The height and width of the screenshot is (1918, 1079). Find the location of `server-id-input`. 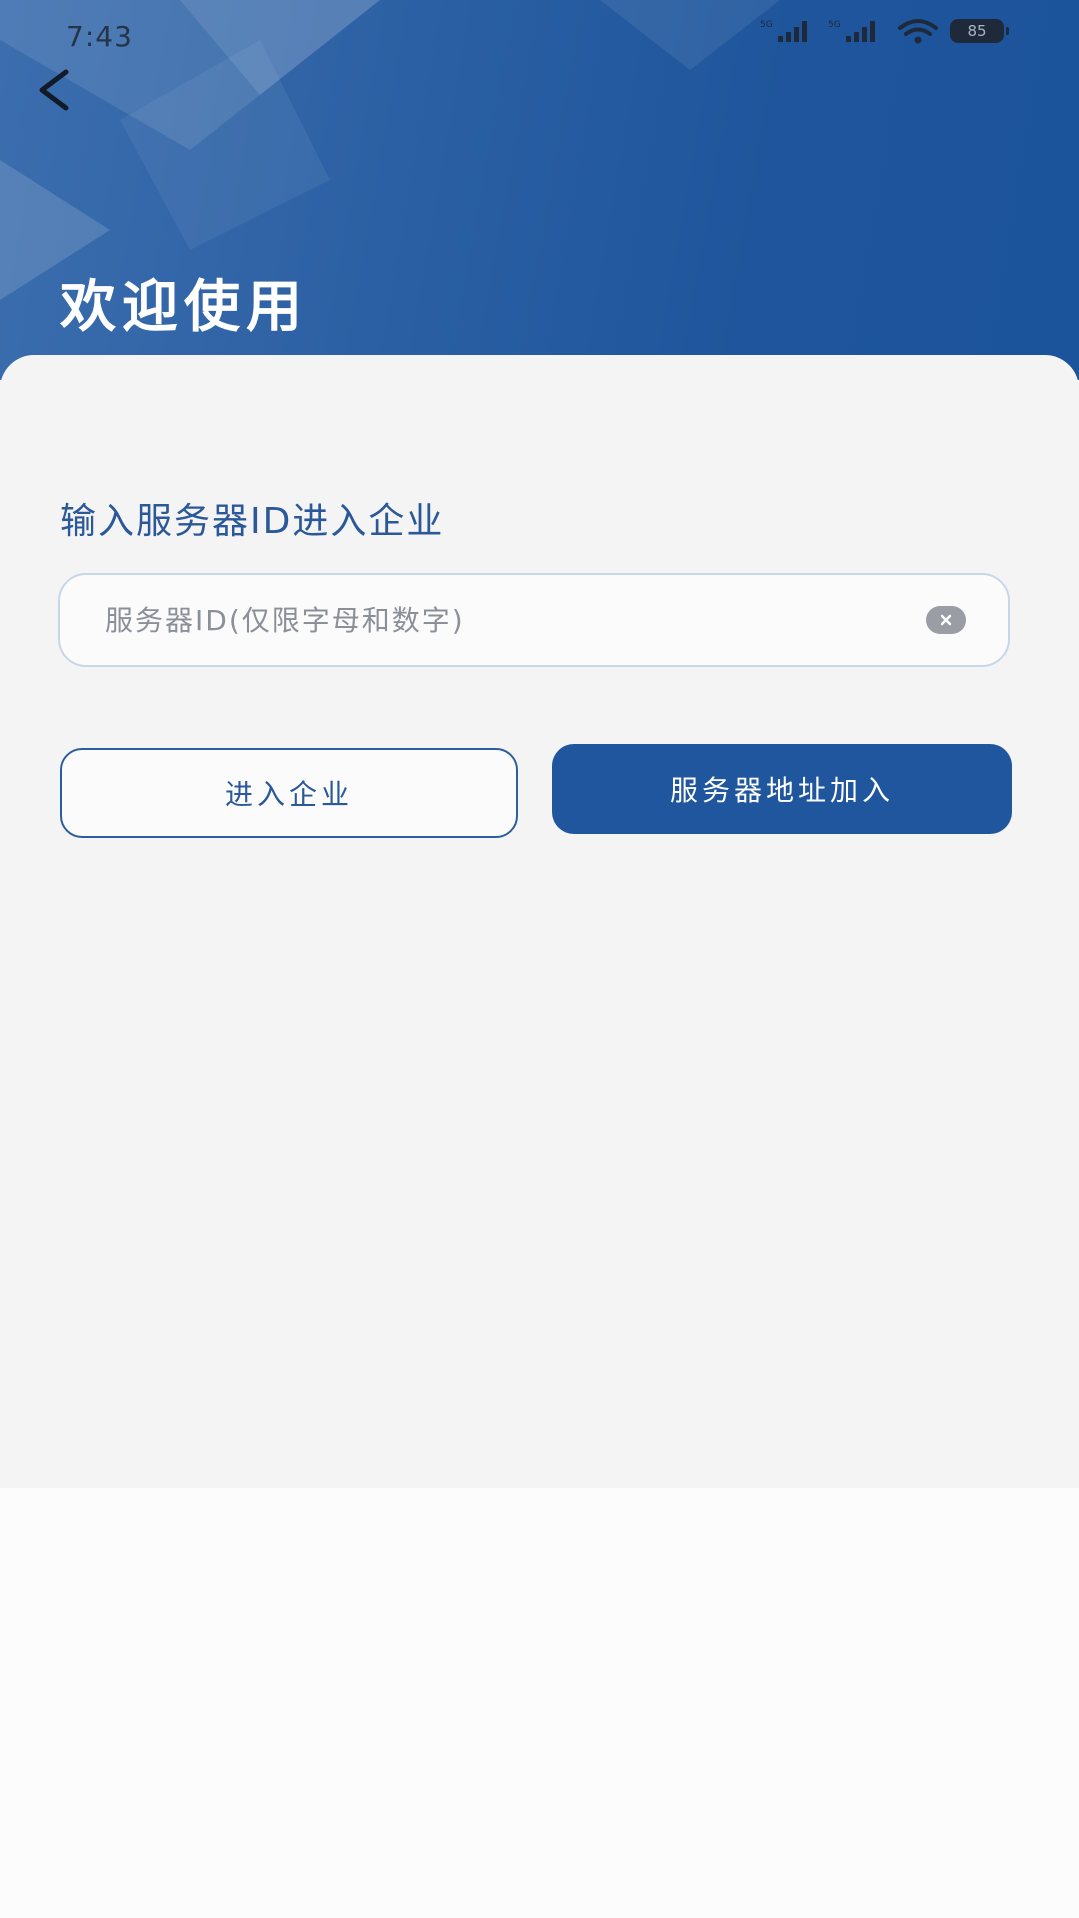

server-id-input is located at coordinates (493, 620).